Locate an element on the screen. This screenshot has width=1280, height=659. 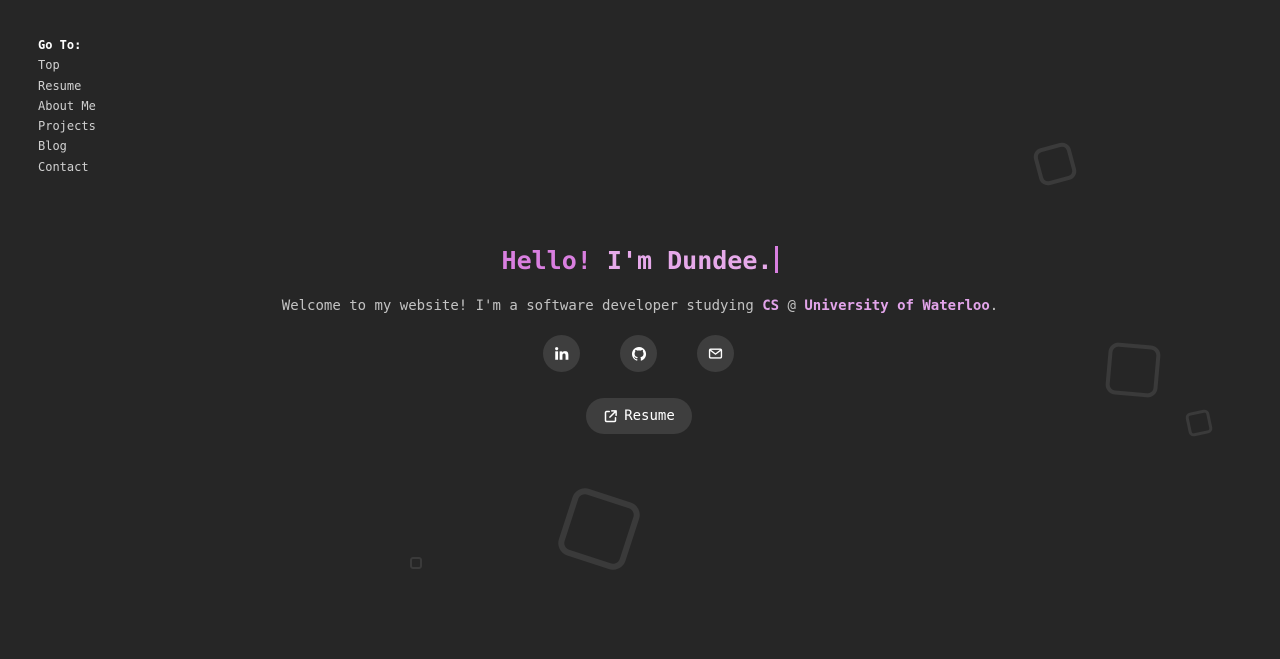
github-button is located at coordinates (638, 353).